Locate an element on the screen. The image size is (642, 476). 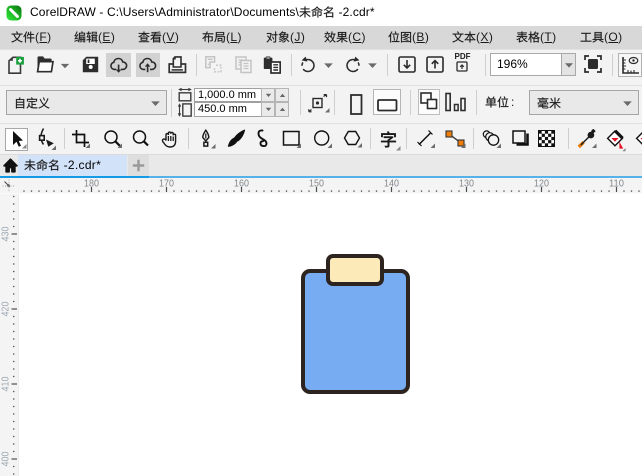
svg-text: 420 is located at coordinates (5, 308).